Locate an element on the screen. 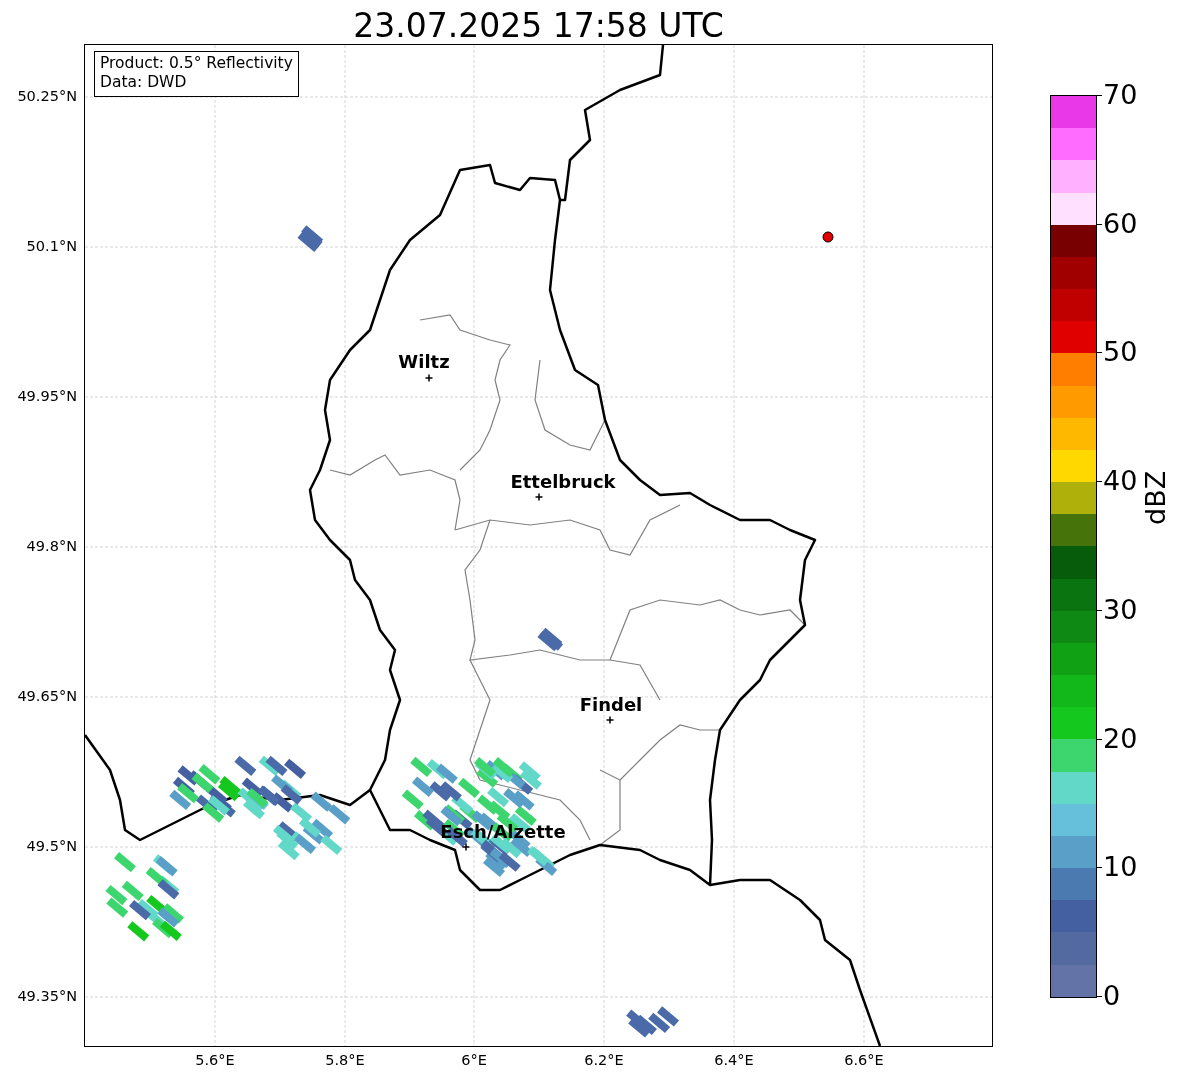  axis-tick-label: 6.6°E is located at coordinates (864, 1060).